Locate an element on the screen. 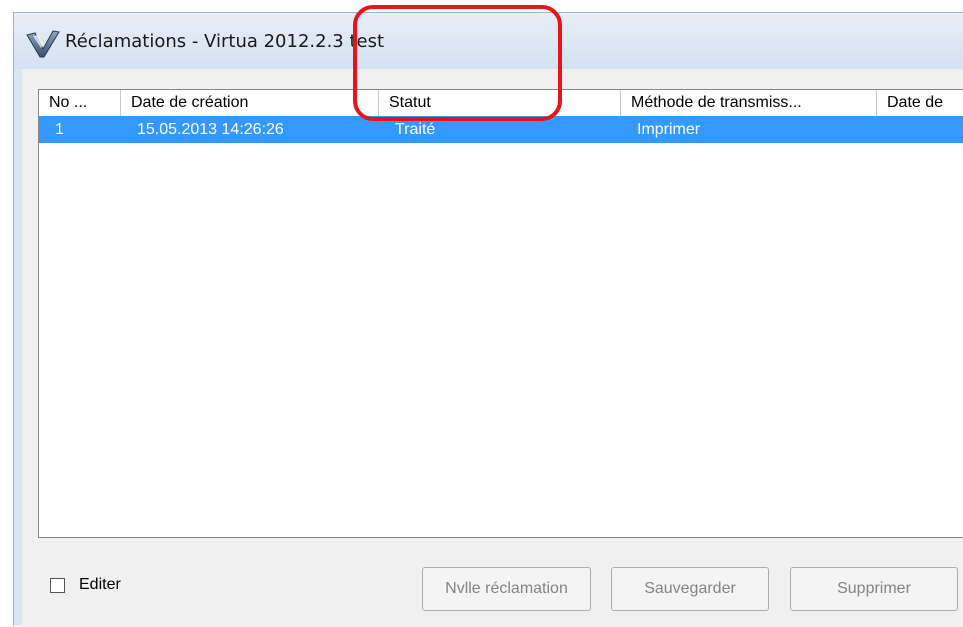 The width and height of the screenshot is (963, 627). virtua-v-icon is located at coordinates (43, 44).